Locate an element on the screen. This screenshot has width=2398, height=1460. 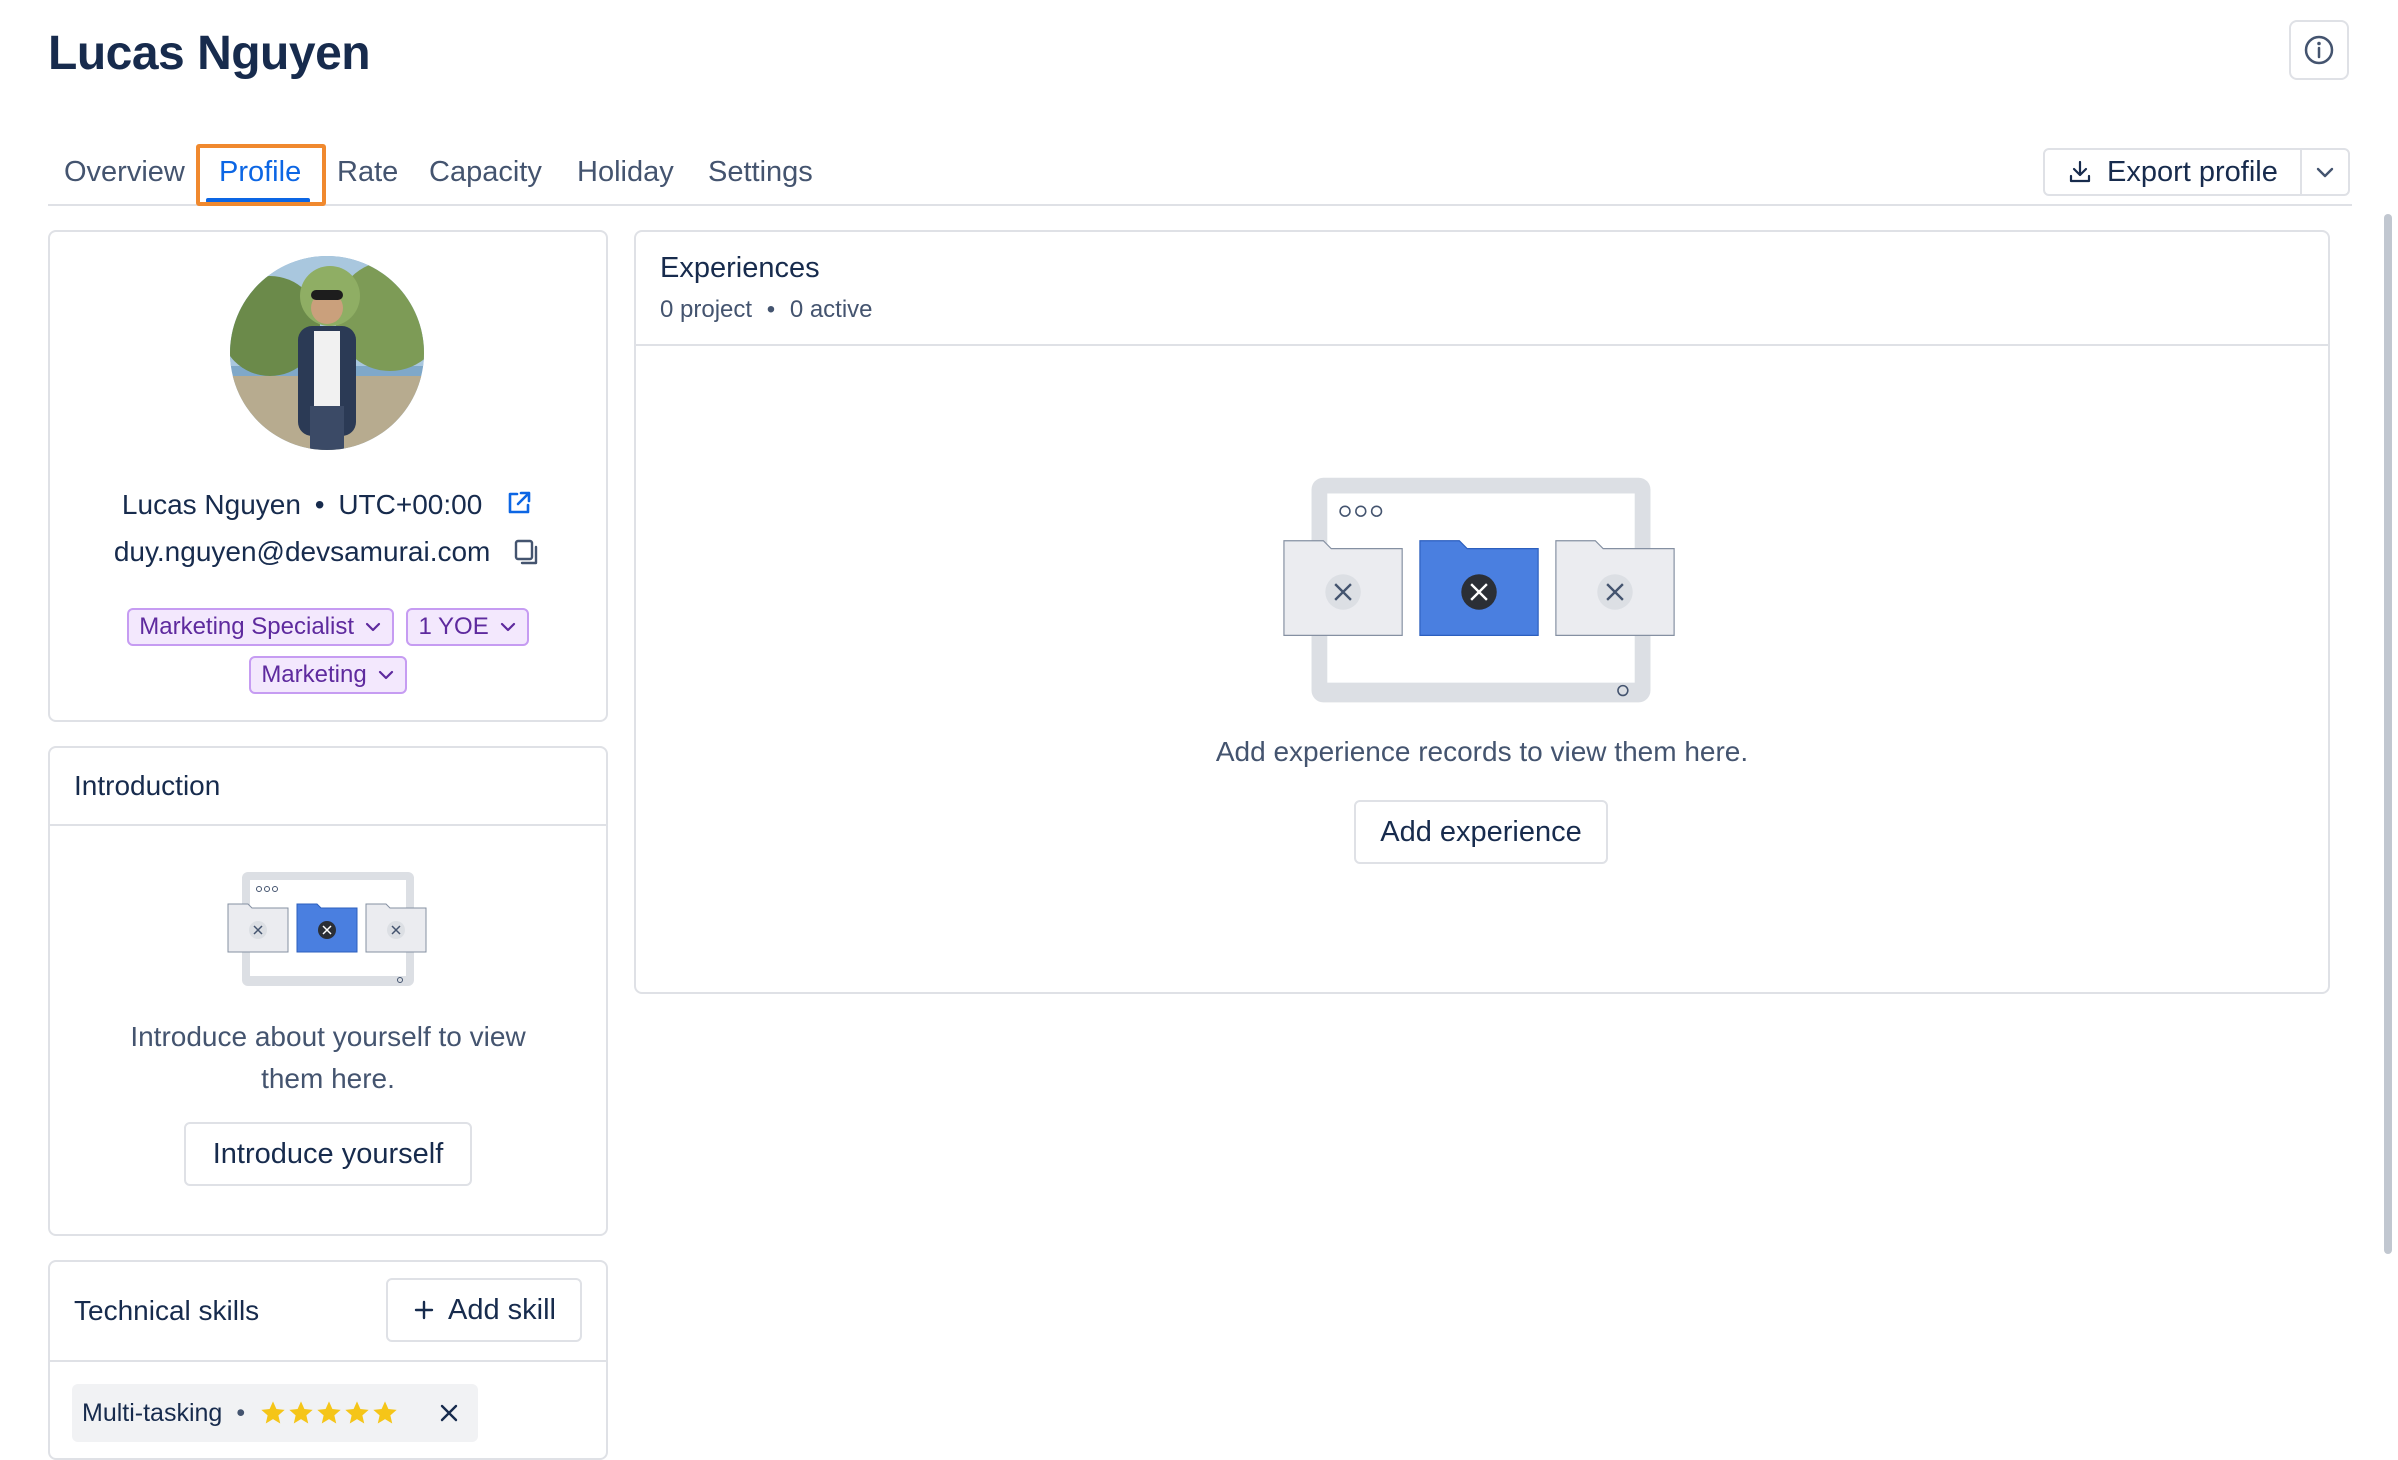
profile-email: duy.nguyen@devsamurai.com is located at coordinates (302, 551).